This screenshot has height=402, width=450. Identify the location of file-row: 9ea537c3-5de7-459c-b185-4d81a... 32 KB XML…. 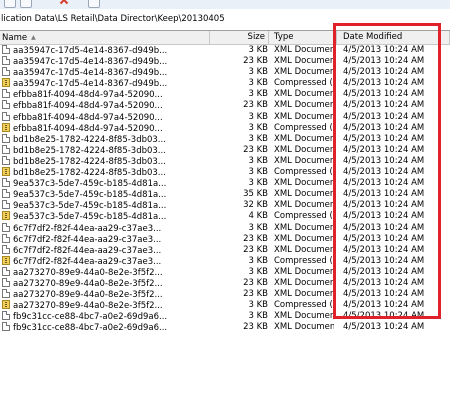
(225, 205).